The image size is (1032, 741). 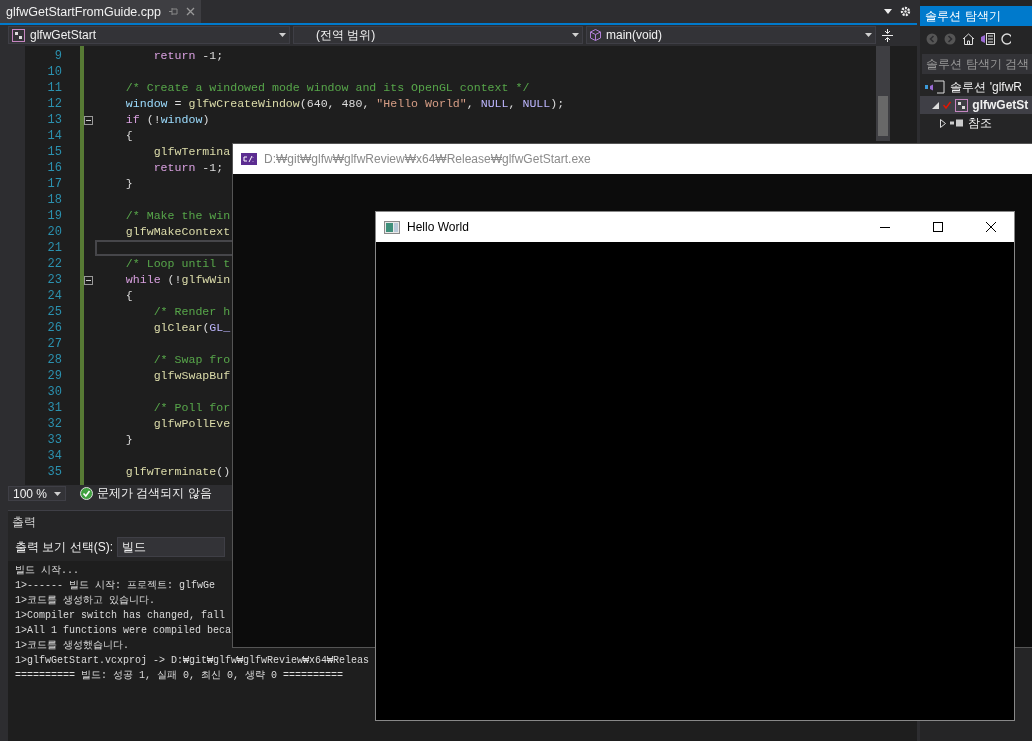 What do you see at coordinates (24, 522) in the screenshot?
I see `panel-title: 출력` at bounding box center [24, 522].